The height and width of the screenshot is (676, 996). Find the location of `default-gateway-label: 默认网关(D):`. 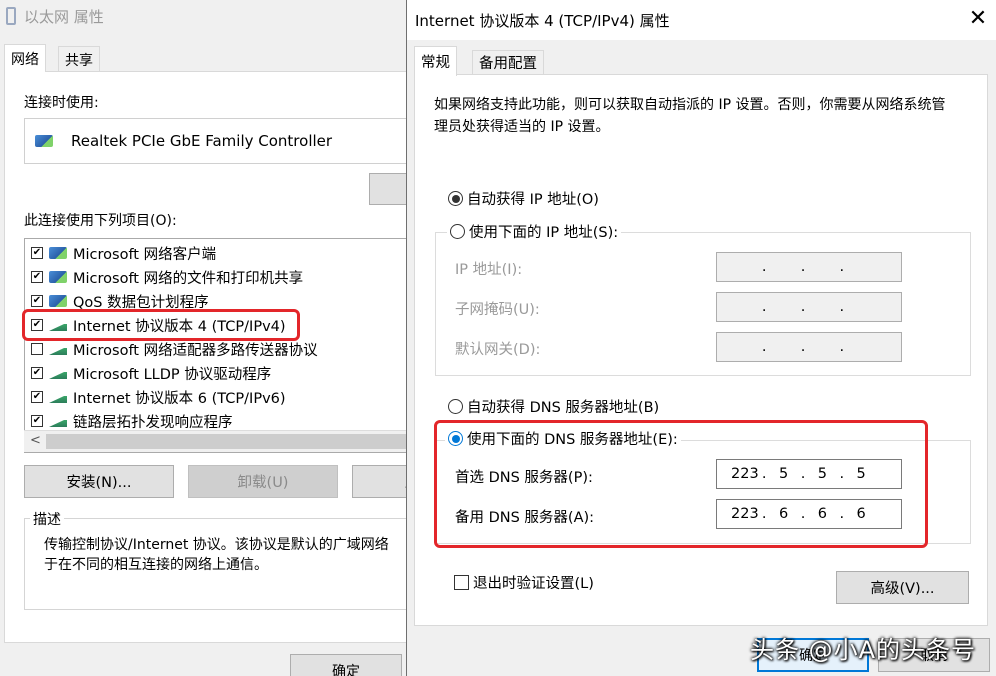

default-gateway-label: 默认网关(D): is located at coordinates (498, 350).